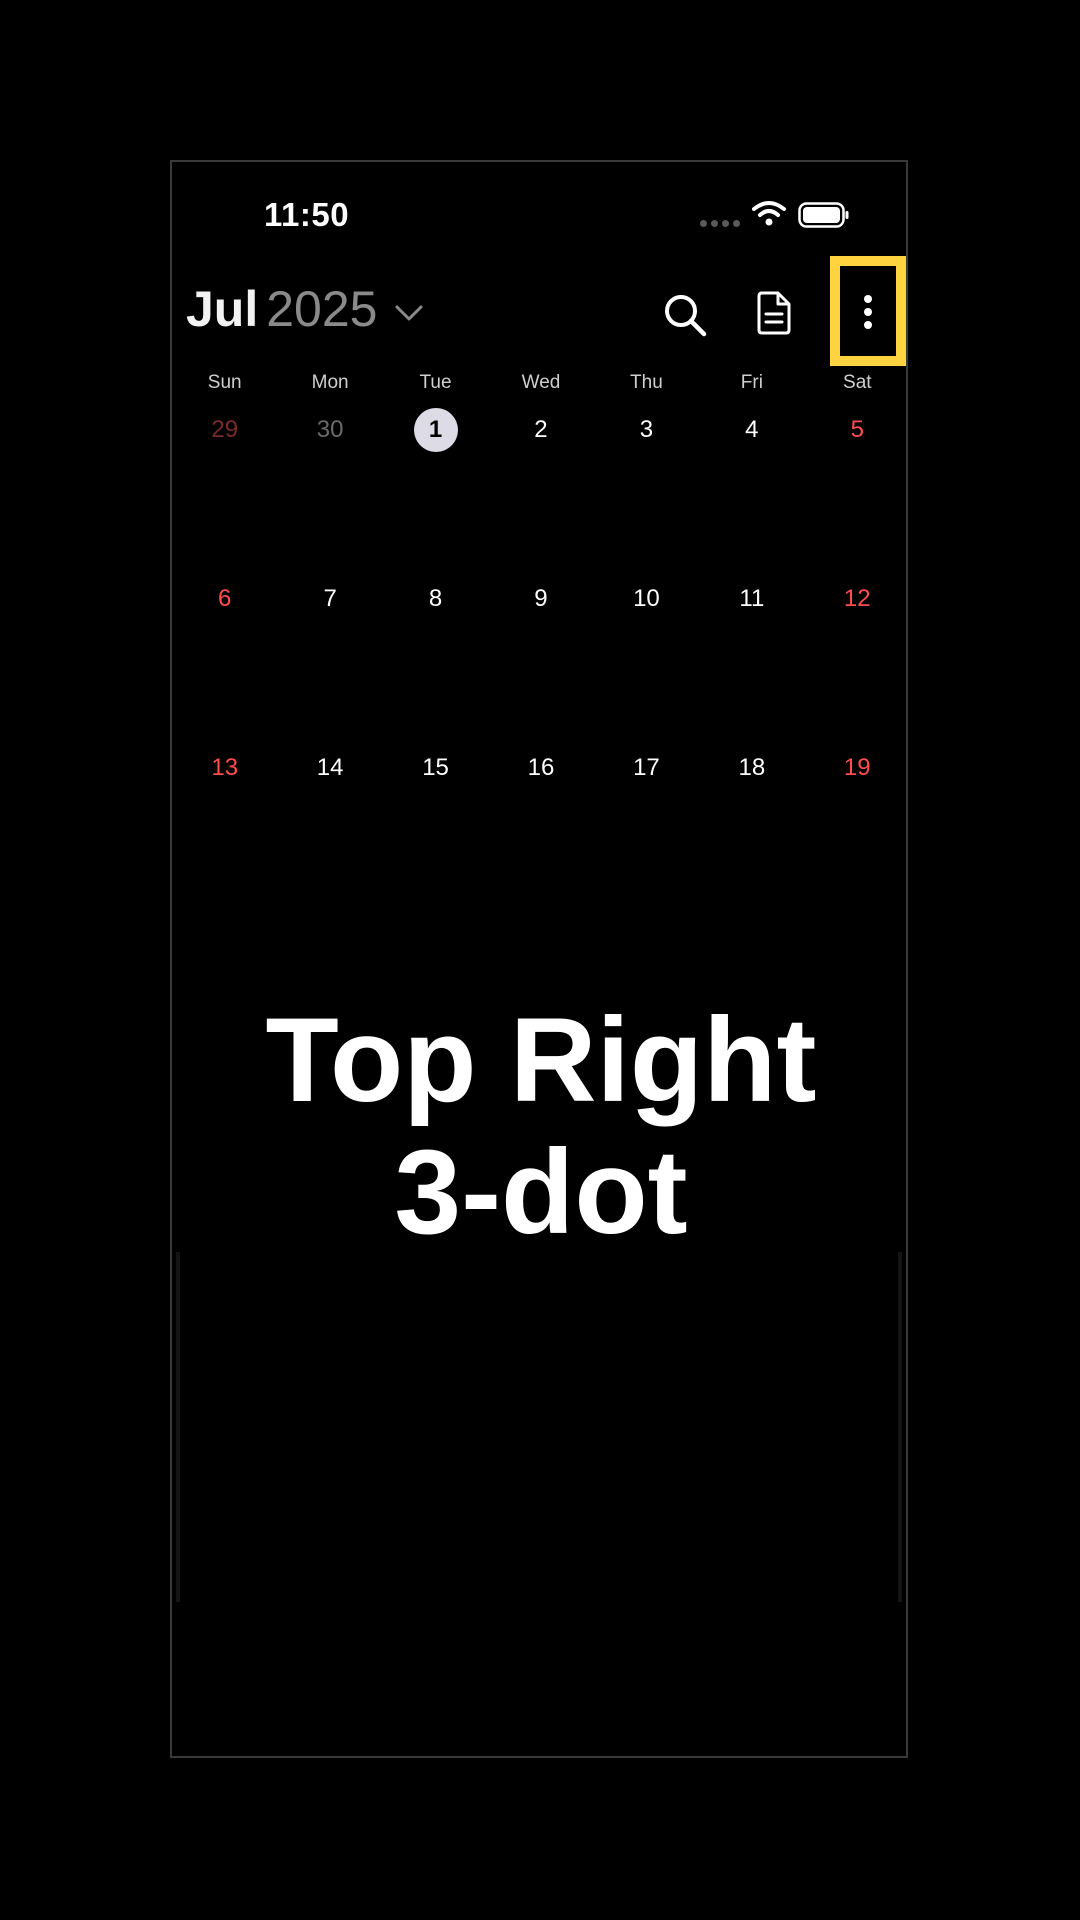  I want to click on week-row: 13 14 15 16 17 18 19, so click(539, 768).